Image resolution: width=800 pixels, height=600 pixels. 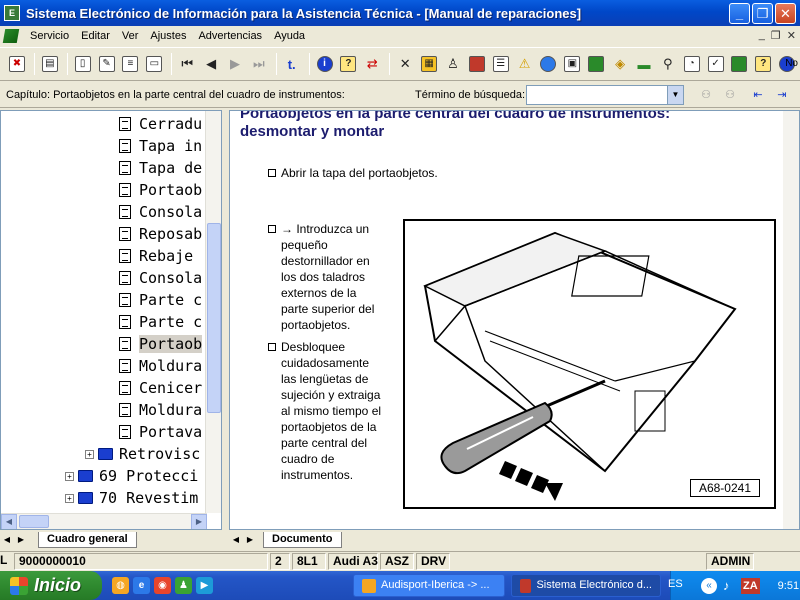 I want to click on tab-prev-icon: ◀, so click(x=7, y=540).